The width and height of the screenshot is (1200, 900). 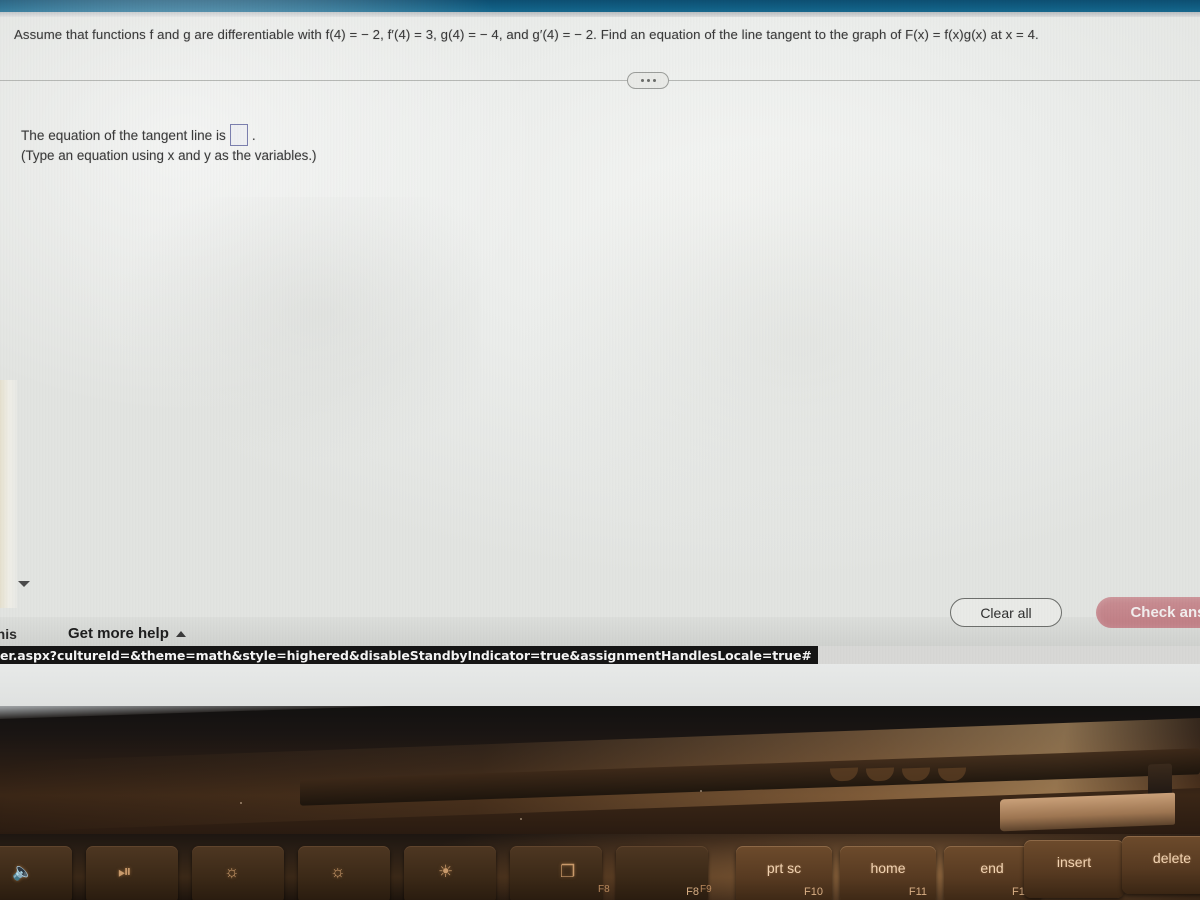 I want to click on key-play-pause, so click(x=132, y=873).